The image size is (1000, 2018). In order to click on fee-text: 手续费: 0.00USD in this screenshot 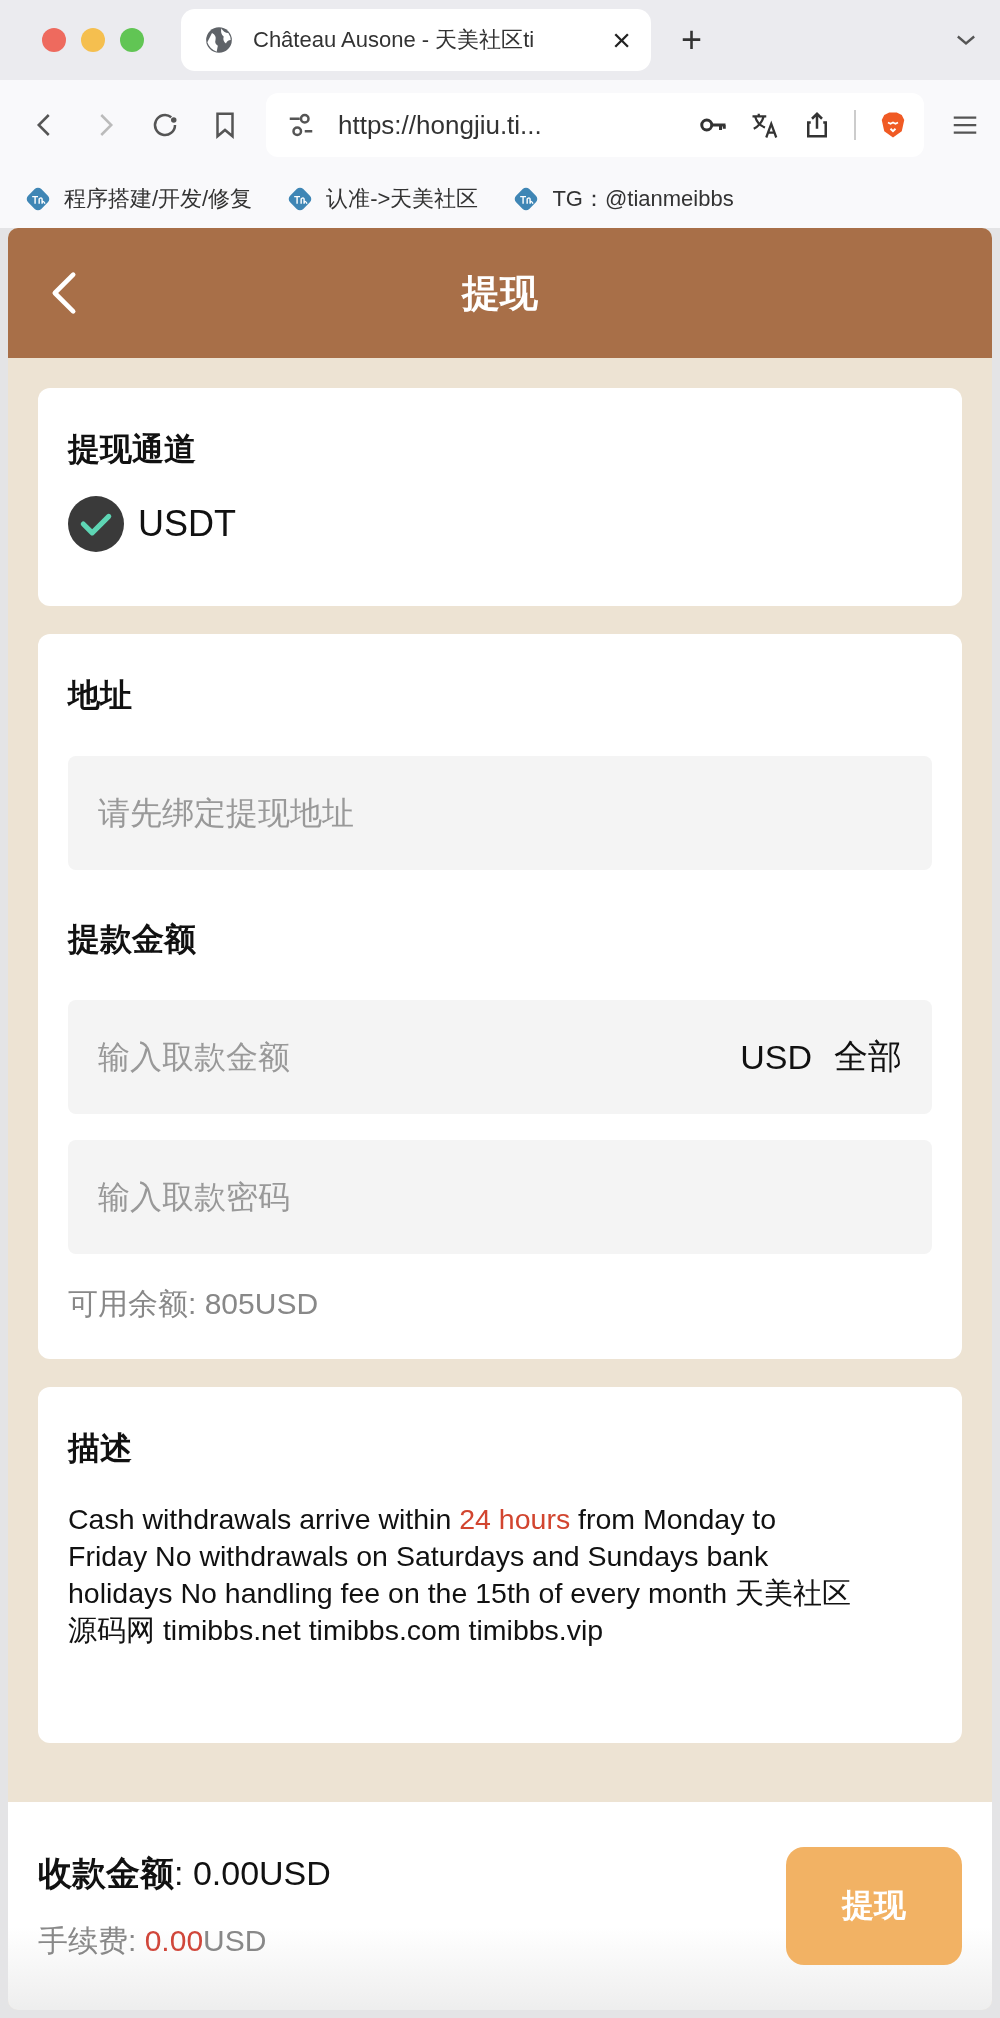, I will do `click(153, 1940)`.